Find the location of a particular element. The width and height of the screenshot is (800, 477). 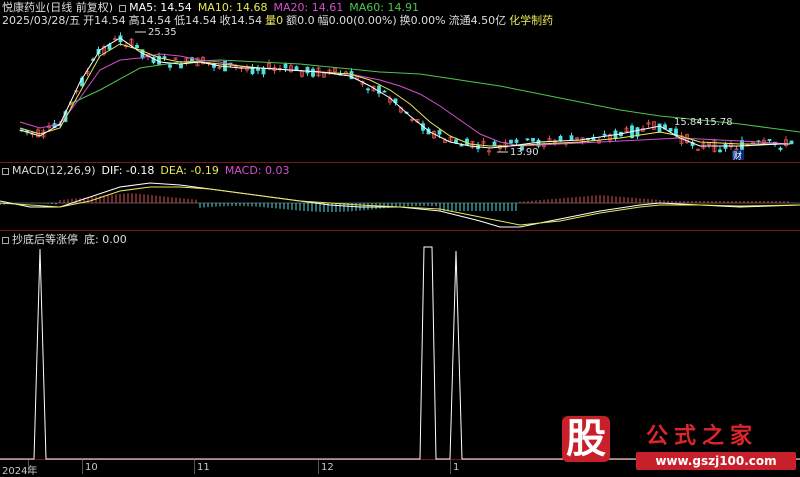

range-right-label: 15.78 is located at coordinates (718, 122).